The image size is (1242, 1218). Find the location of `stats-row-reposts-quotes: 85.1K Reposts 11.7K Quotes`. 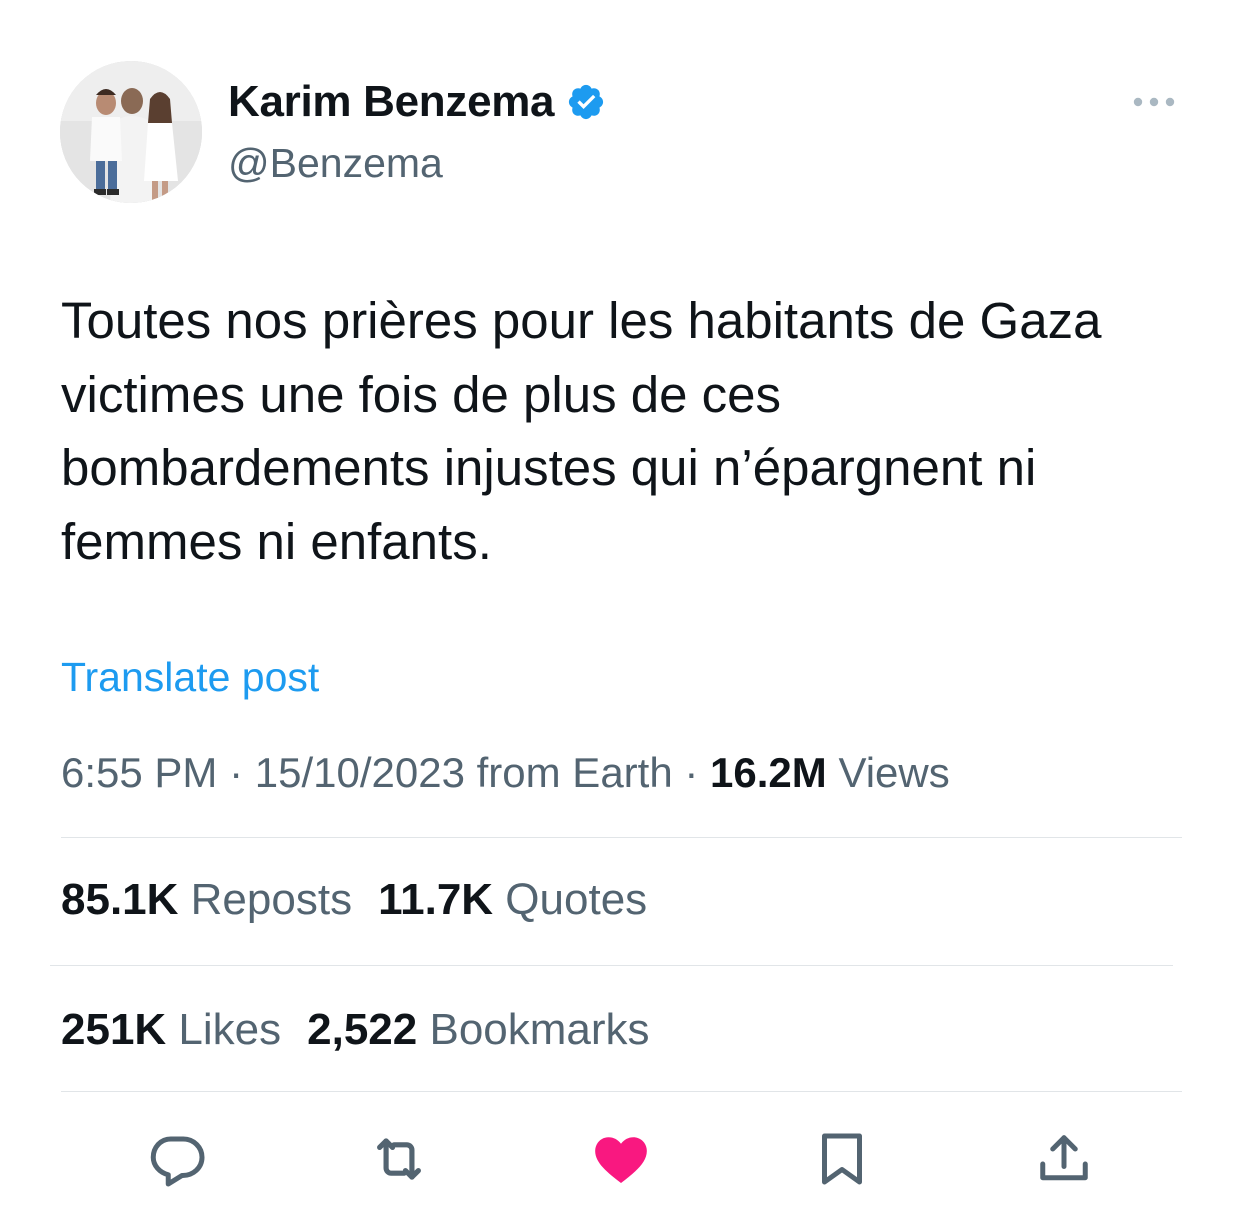

stats-row-reposts-quotes: 85.1K Reposts 11.7K Quotes is located at coordinates (354, 900).